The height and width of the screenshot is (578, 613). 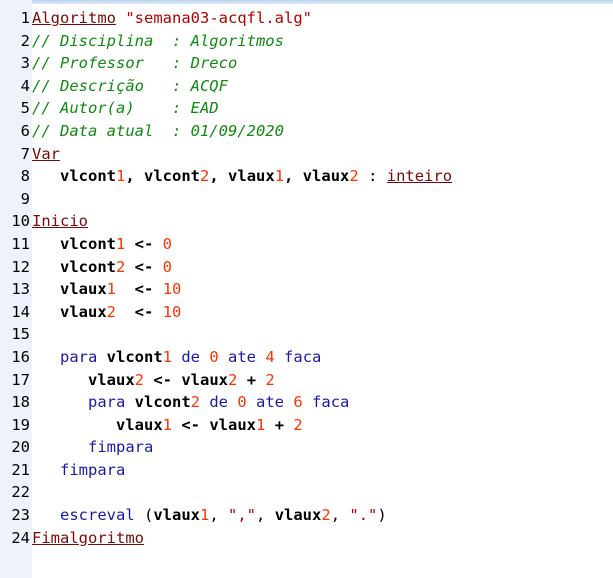 I want to click on code-token: :, so click(x=372, y=176).